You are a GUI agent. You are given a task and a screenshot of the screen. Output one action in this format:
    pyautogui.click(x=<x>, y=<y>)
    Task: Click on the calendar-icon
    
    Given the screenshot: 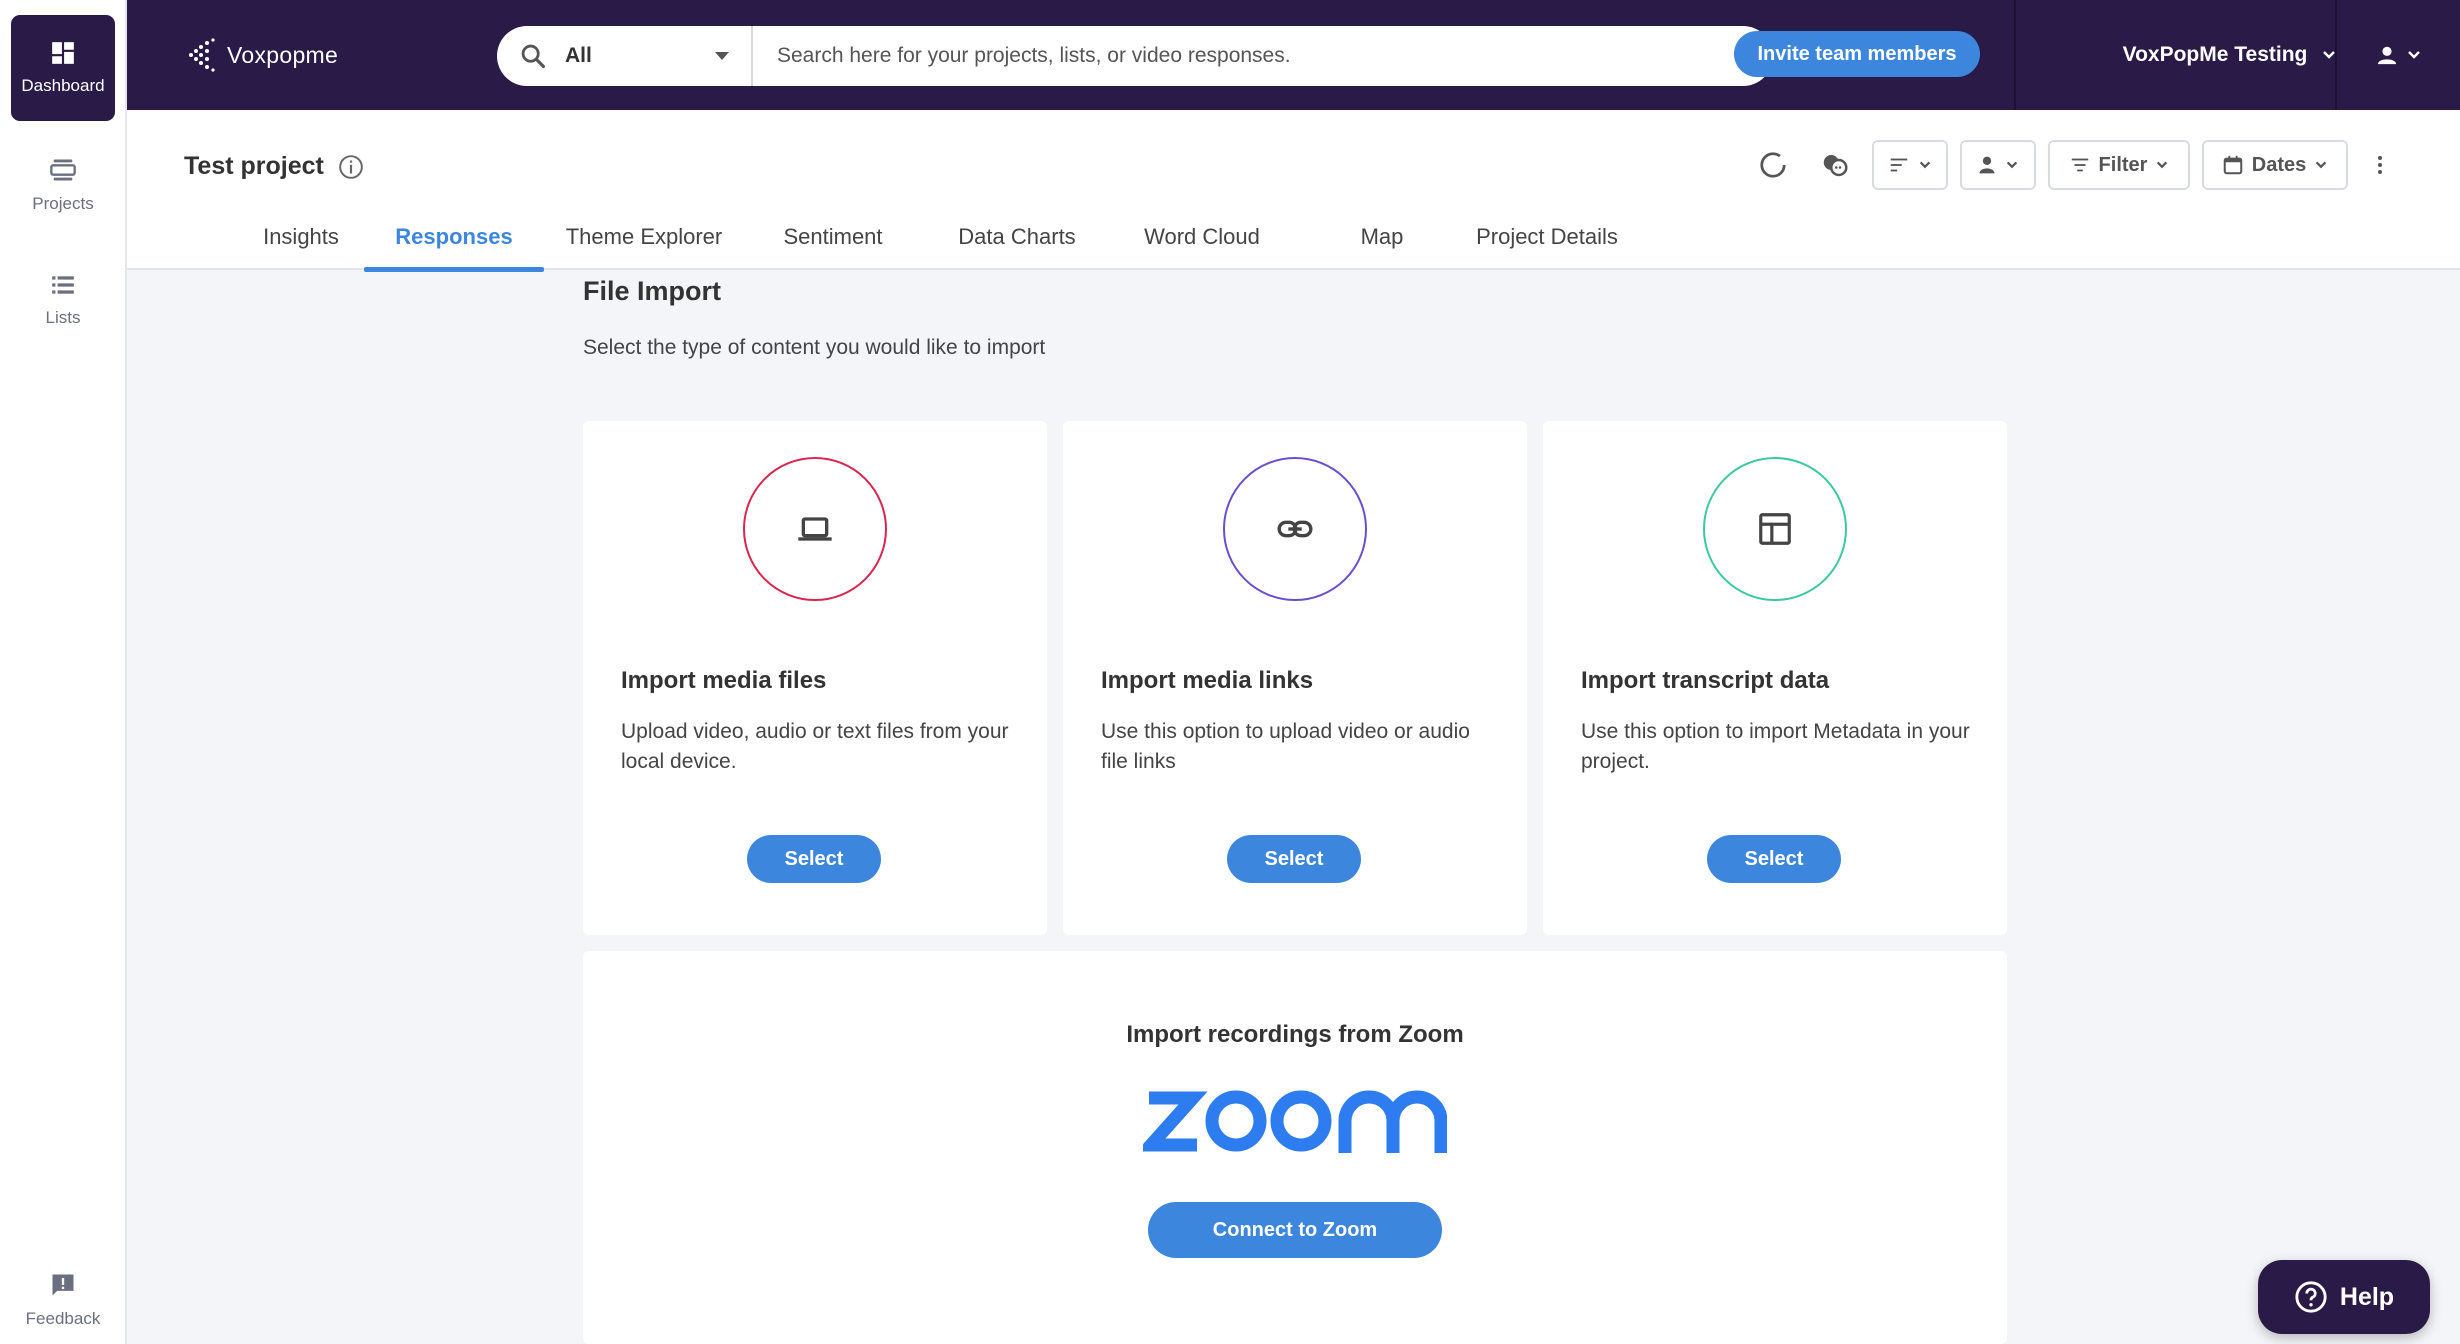 What is the action you would take?
    pyautogui.click(x=2233, y=165)
    